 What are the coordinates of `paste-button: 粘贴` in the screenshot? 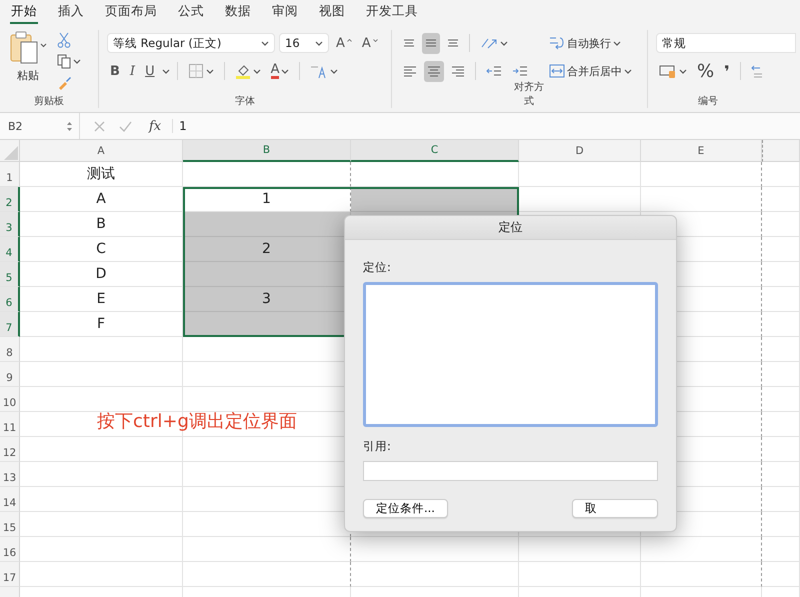 It's located at (28, 62).